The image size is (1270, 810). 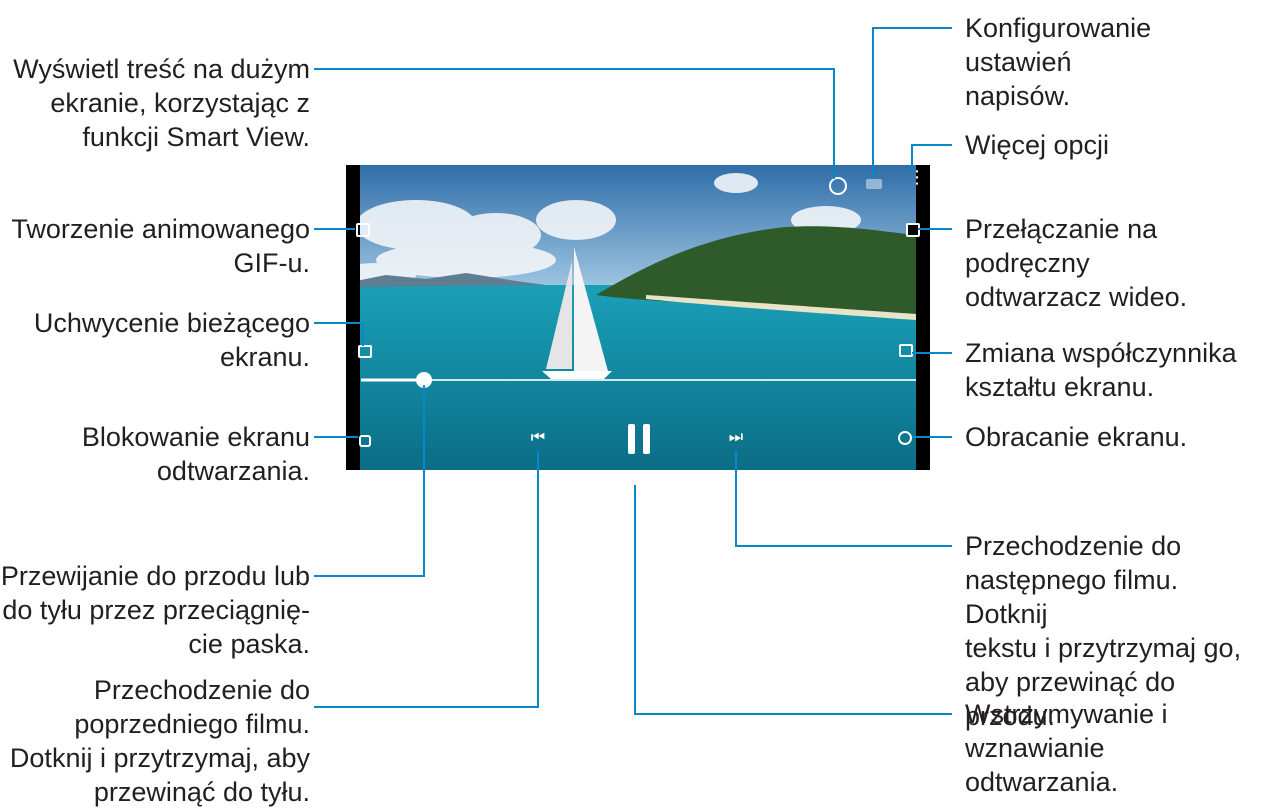 I want to click on leader-next, so click(x=843, y=499).